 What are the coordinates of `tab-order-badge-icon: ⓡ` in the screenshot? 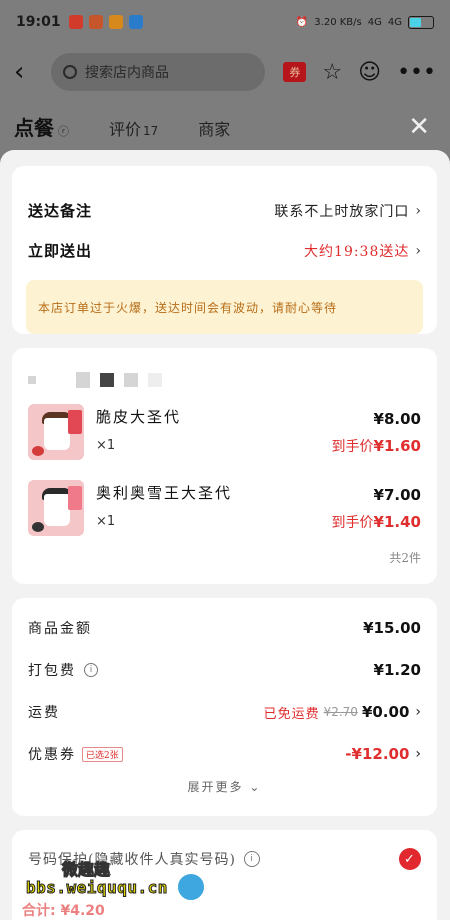 It's located at (63, 131).